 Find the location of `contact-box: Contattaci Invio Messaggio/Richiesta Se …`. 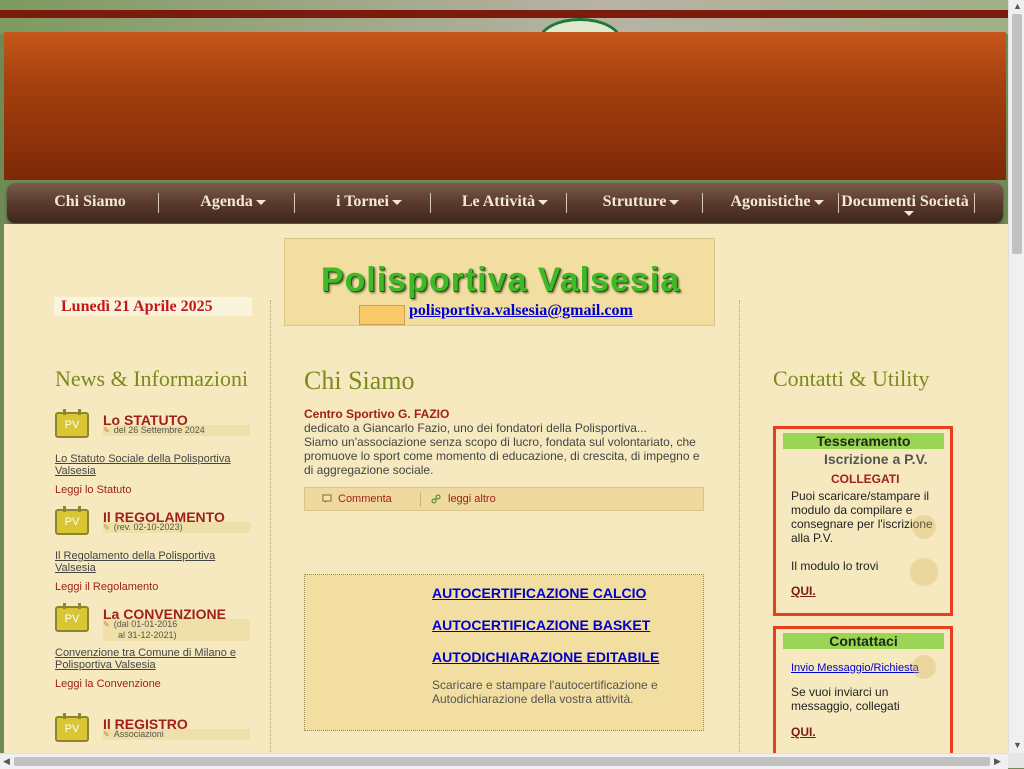

contact-box: Contattaci Invio Messaggio/Richiesta Se … is located at coordinates (863, 691).